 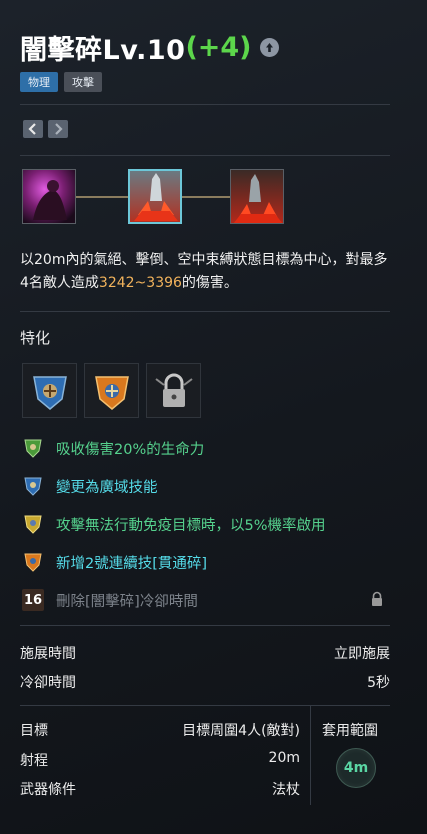 I want to click on spec-effect-text: 吸收傷害20%的生命力, so click(x=130, y=449).